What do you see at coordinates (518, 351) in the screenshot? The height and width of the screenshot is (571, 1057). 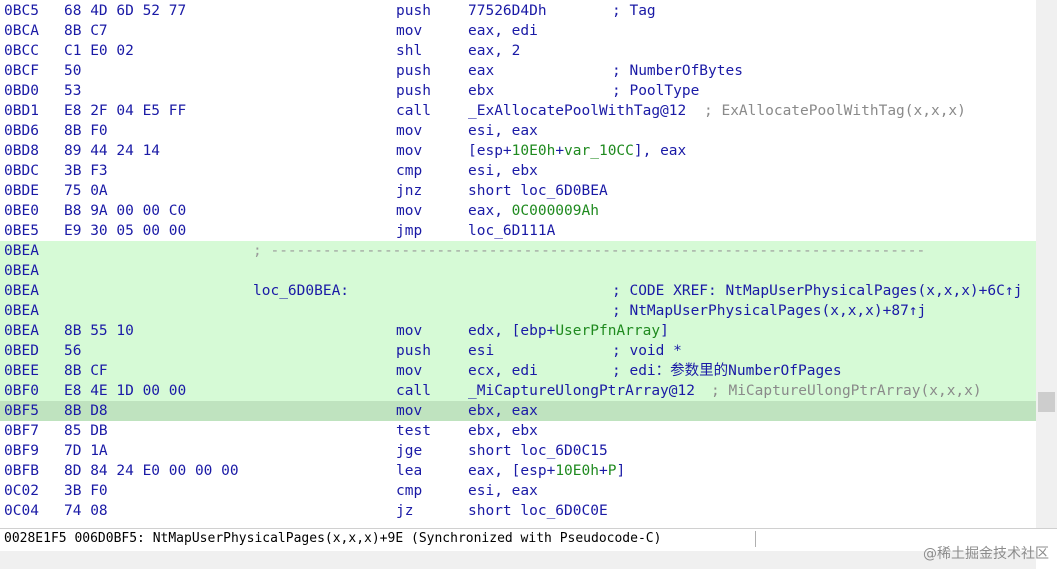 I see `listing-row: 0BED 56 push esi ; void *` at bounding box center [518, 351].